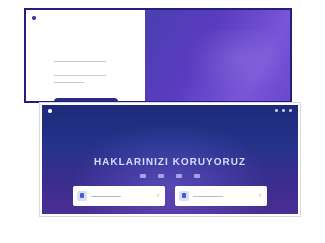 This screenshot has width=325, height=243. Describe the element at coordinates (276, 110) in the screenshot. I see `search-icon` at that location.